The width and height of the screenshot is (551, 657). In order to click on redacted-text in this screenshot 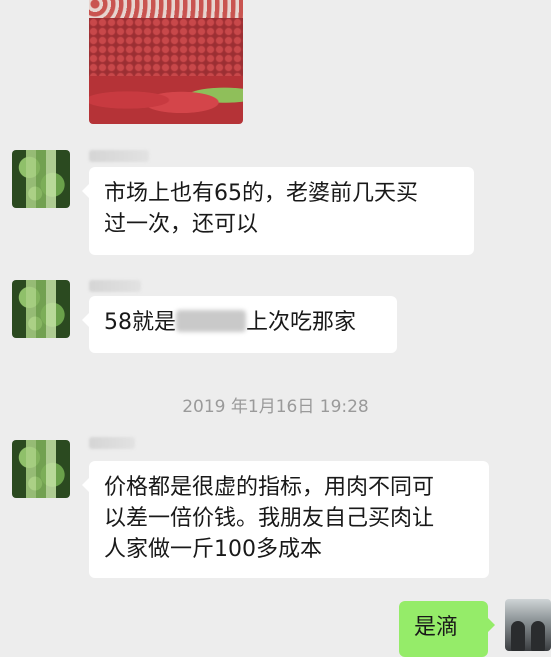, I will do `click(211, 321)`.